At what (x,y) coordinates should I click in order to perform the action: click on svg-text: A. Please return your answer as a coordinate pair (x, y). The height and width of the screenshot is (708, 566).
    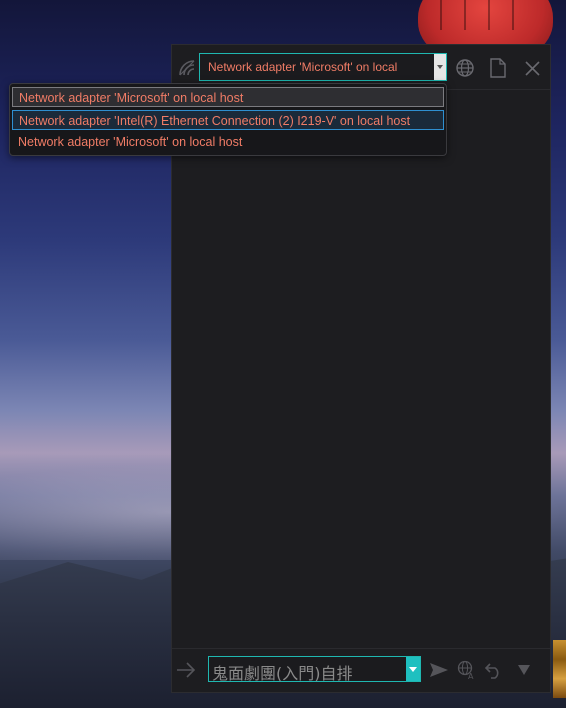
    Looking at the image, I should click on (471, 676).